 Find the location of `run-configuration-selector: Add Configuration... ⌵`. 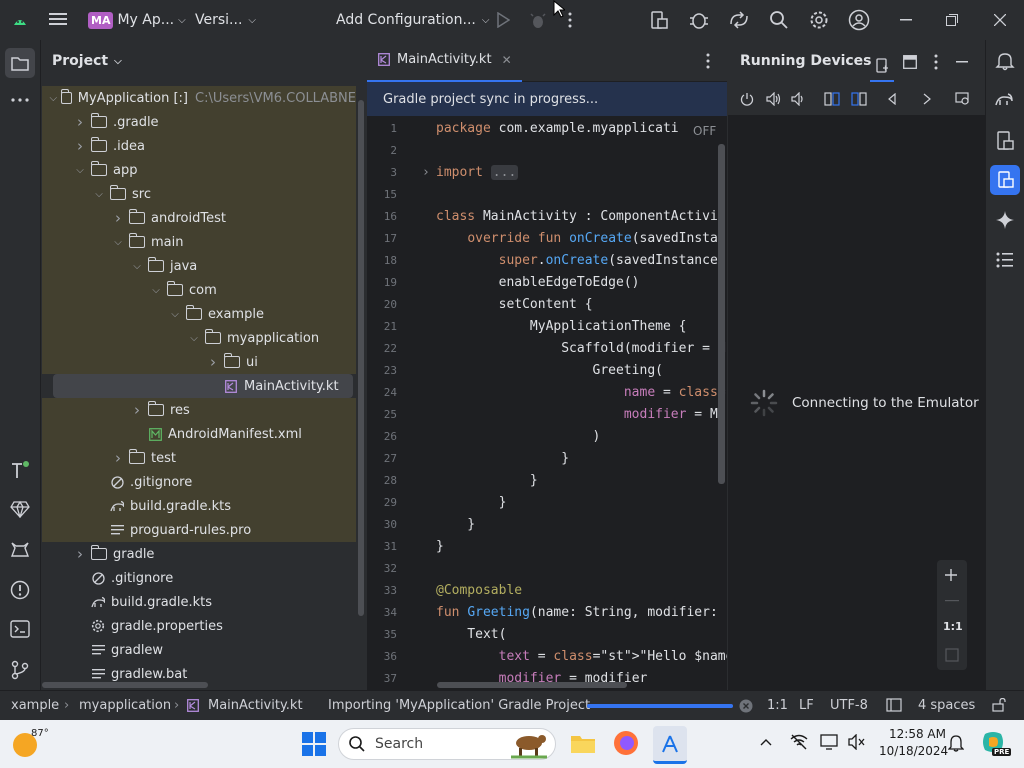

run-configuration-selector: Add Configuration... ⌵ is located at coordinates (412, 20).